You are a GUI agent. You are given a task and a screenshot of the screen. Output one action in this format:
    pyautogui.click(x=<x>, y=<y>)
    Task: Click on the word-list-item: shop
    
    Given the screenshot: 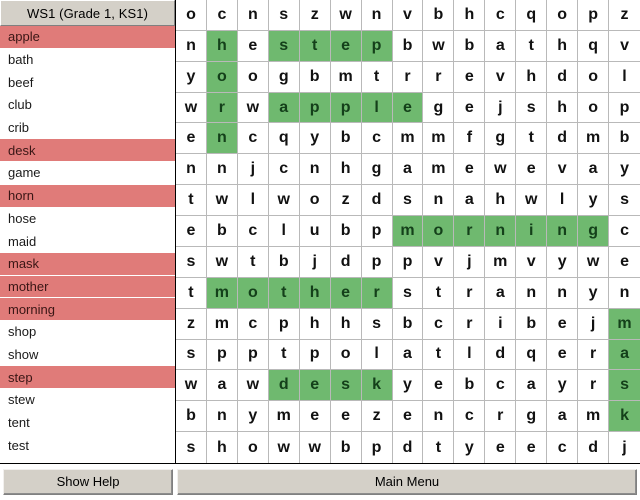 What is the action you would take?
    pyautogui.click(x=87, y=332)
    